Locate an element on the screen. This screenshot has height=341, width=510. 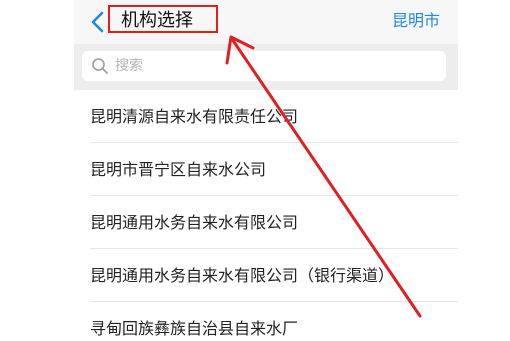
list-item: 昆明通用水务自来水有限公司 is located at coordinates (266, 222).